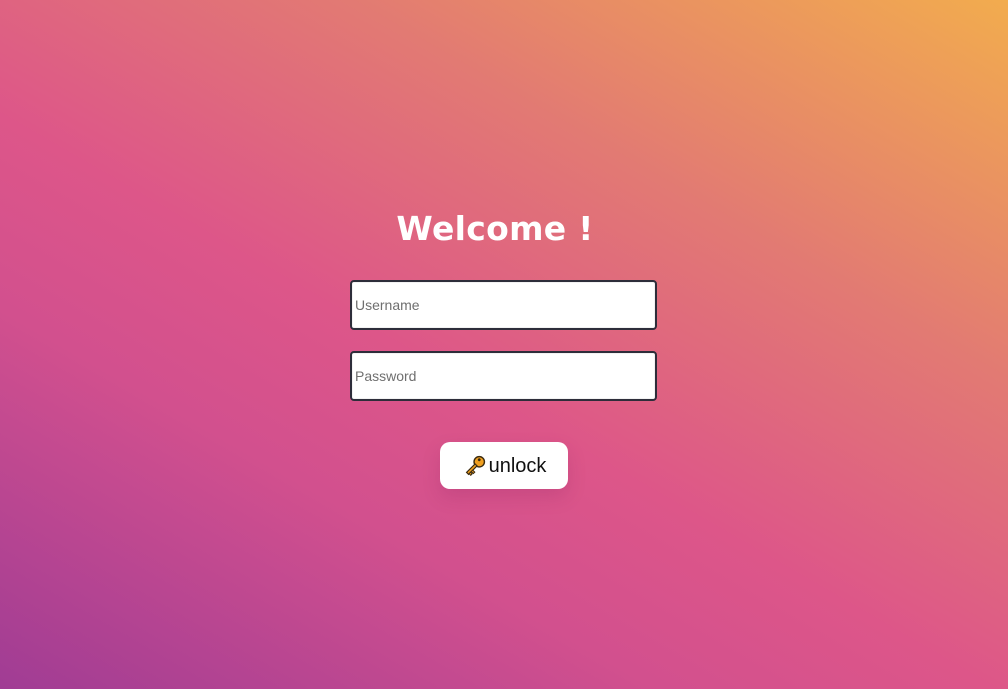  What do you see at coordinates (495, 228) in the screenshot?
I see `page-title: Welcome !` at bounding box center [495, 228].